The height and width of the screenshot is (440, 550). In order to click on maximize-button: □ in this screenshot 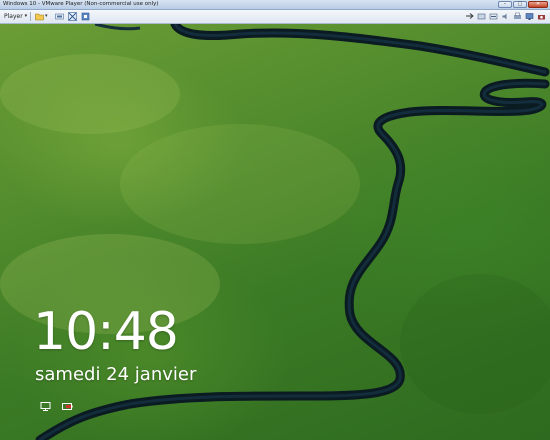, I will do `click(520, 4)`.